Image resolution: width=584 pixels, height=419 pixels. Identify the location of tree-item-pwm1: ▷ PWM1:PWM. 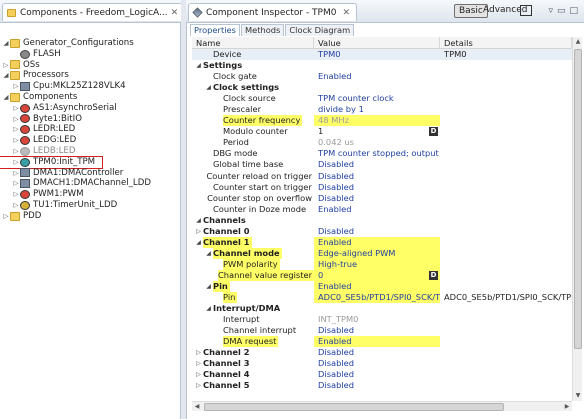
(90, 194).